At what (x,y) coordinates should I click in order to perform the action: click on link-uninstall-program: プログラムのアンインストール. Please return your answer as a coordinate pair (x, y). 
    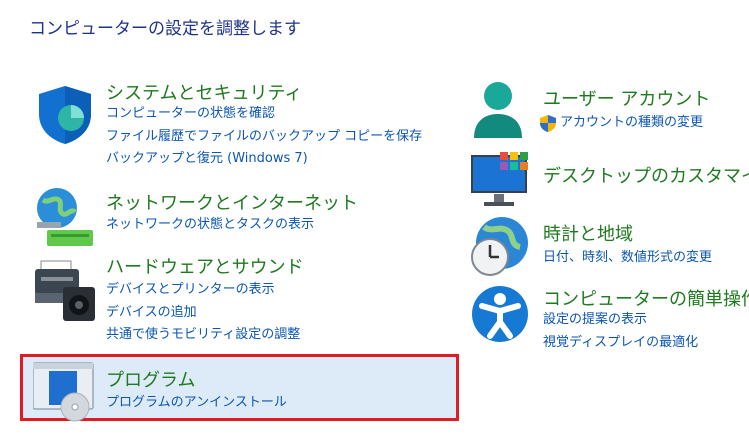
    Looking at the image, I should click on (196, 403).